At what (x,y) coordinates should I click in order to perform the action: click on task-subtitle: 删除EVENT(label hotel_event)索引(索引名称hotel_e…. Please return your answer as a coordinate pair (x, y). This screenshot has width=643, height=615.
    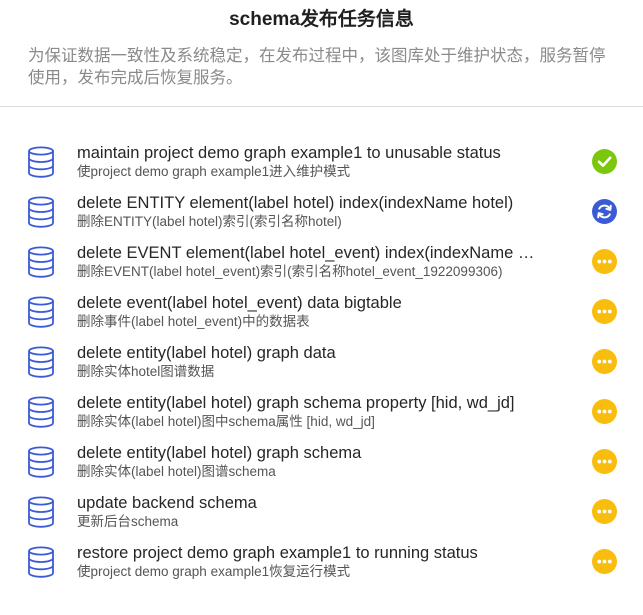
    Looking at the image, I should click on (290, 271).